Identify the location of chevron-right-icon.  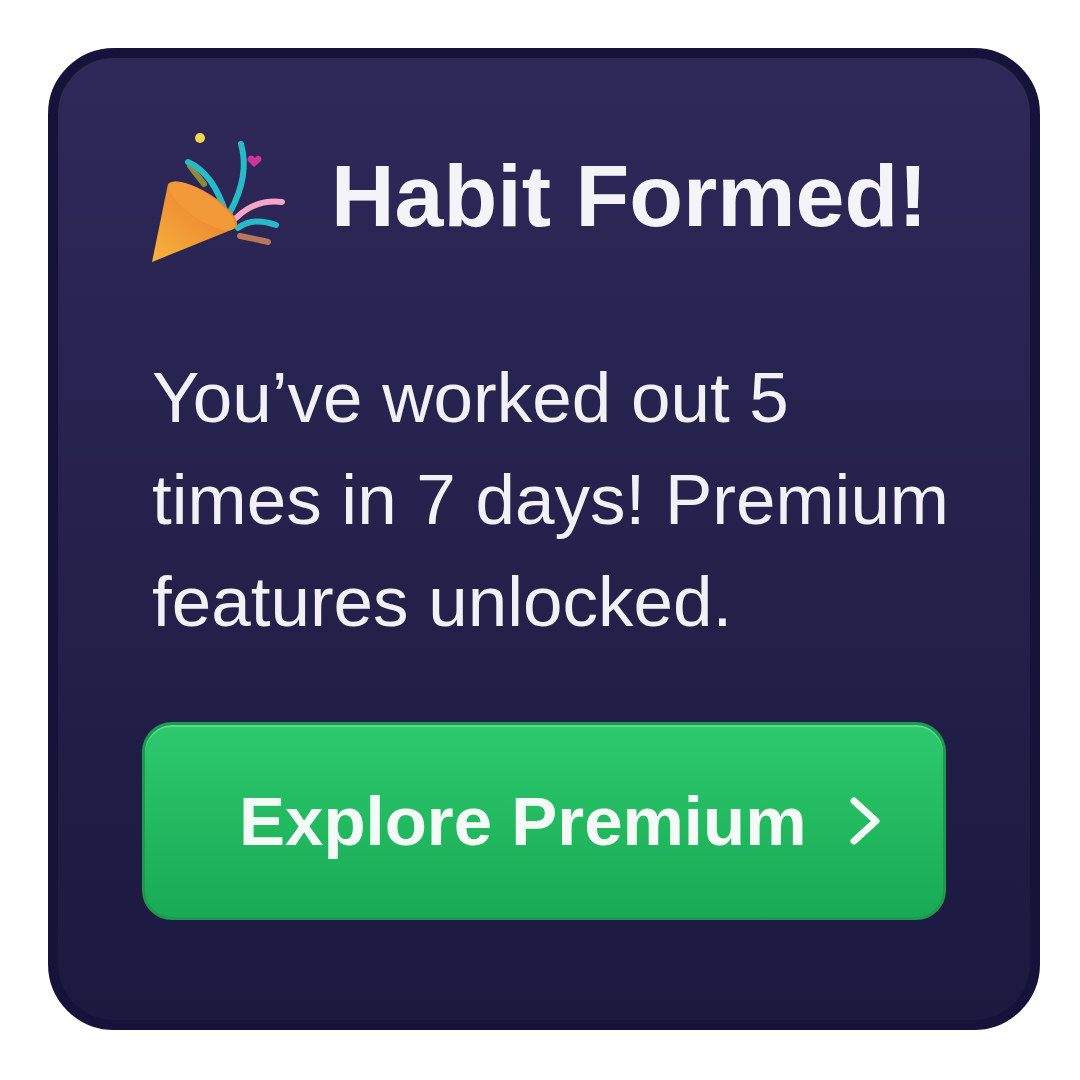
(865, 821).